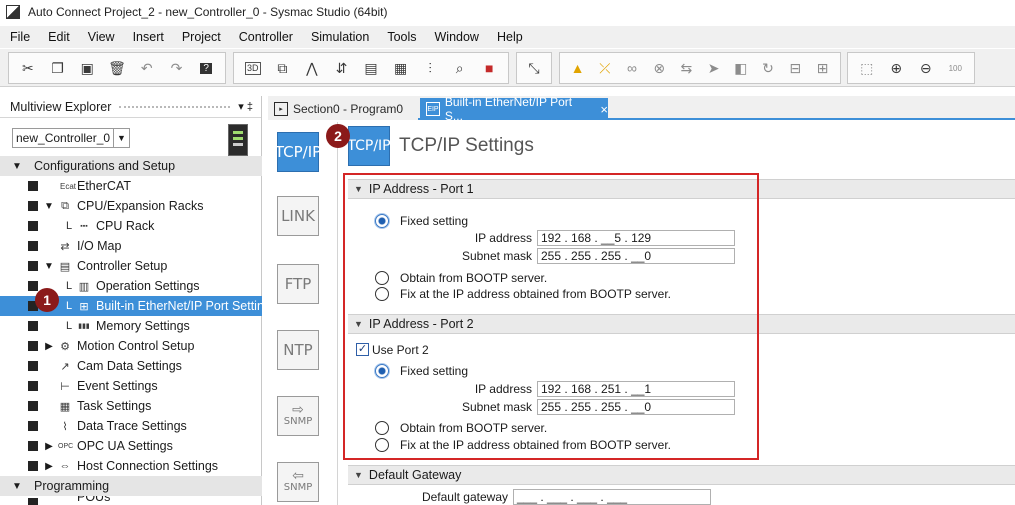 This screenshot has width=1015, height=505. What do you see at coordinates (636, 238) in the screenshot?
I see `port1-ip-input: 192 . 168 . __5 . 129` at bounding box center [636, 238].